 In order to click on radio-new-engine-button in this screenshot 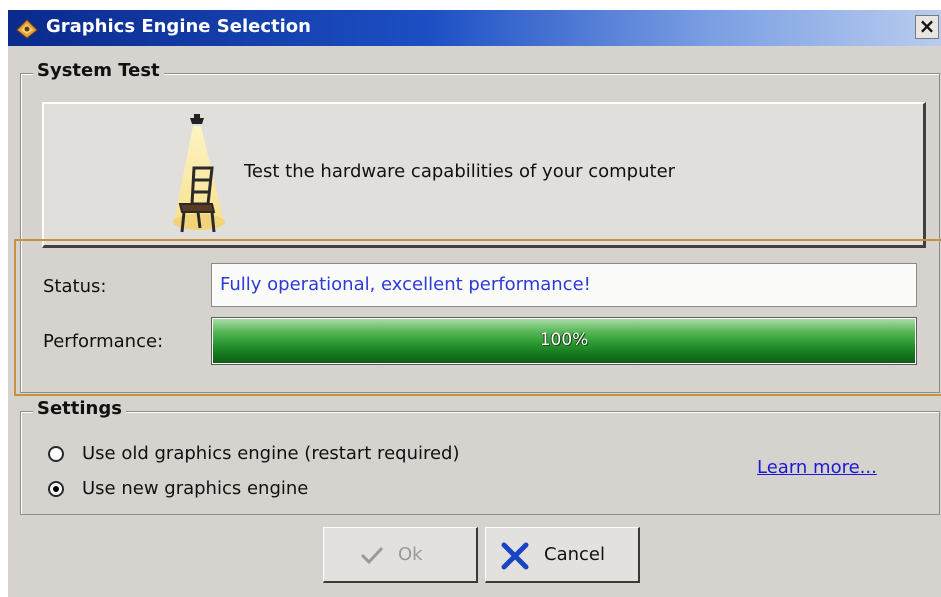, I will do `click(56, 489)`.